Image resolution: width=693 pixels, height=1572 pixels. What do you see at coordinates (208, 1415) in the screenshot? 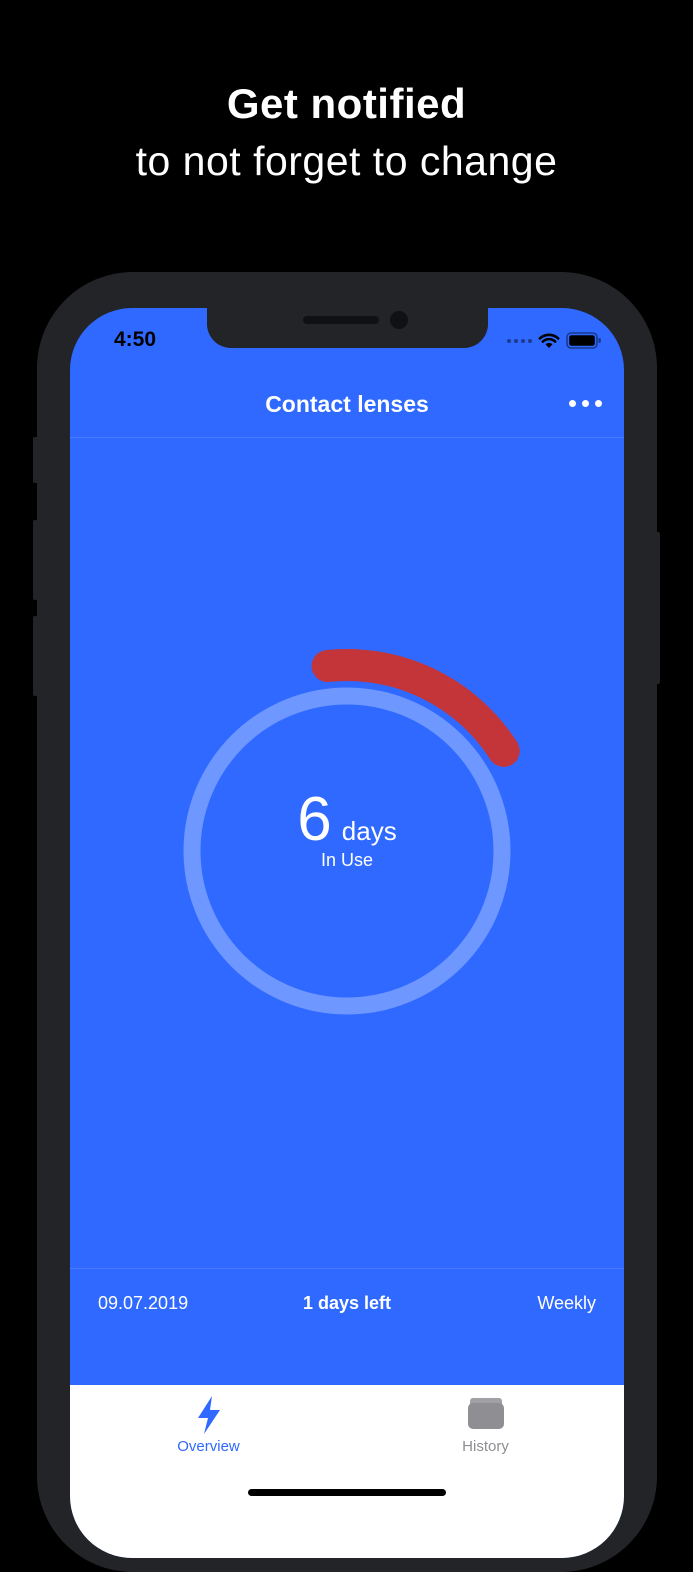
I see `lightning-icon` at bounding box center [208, 1415].